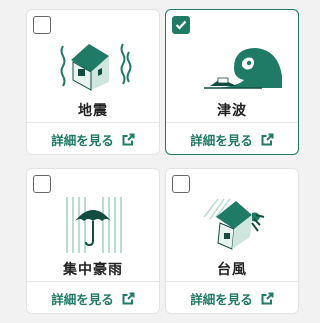  What do you see at coordinates (181, 184) in the screenshot?
I see `typhoon-checkbox` at bounding box center [181, 184].